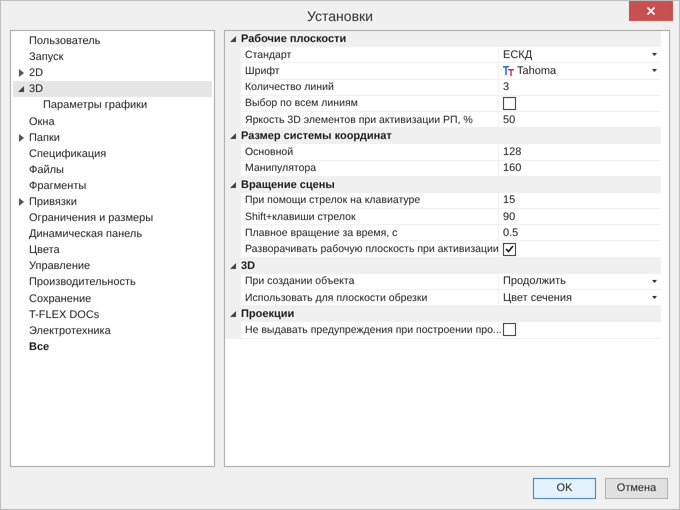 The width and height of the screenshot is (680, 510). I want to click on tree-item-label: Привязки, so click(53, 202).